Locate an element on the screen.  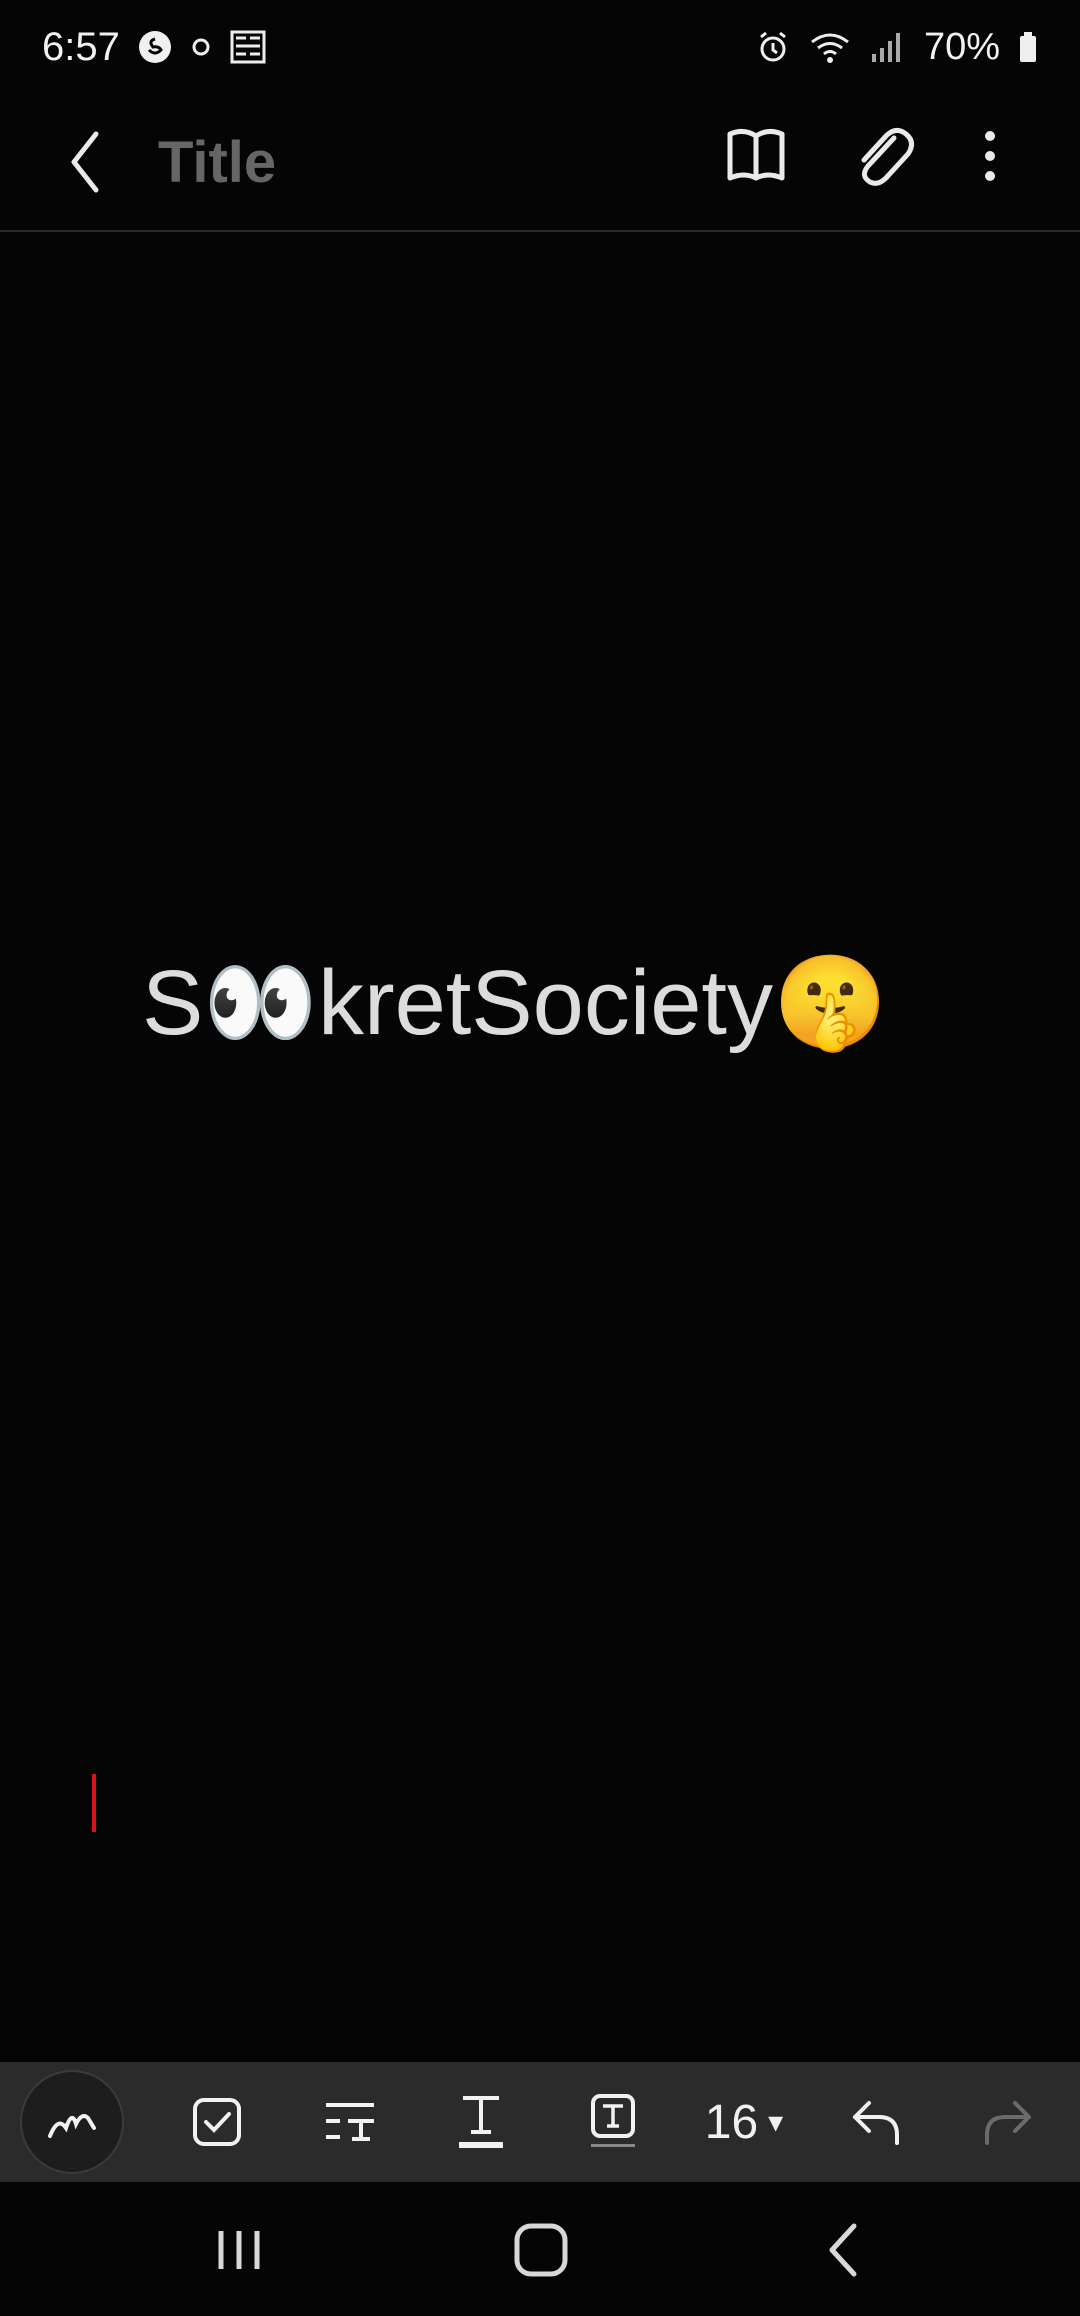
gallery-app-icon is located at coordinates (248, 47).